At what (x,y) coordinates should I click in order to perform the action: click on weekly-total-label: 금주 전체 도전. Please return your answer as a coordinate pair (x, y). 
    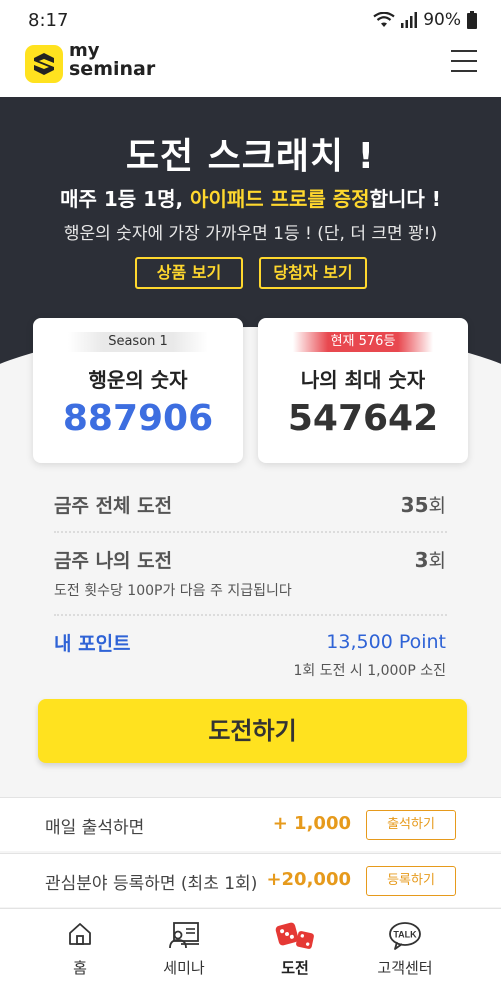
    Looking at the image, I should click on (113, 506).